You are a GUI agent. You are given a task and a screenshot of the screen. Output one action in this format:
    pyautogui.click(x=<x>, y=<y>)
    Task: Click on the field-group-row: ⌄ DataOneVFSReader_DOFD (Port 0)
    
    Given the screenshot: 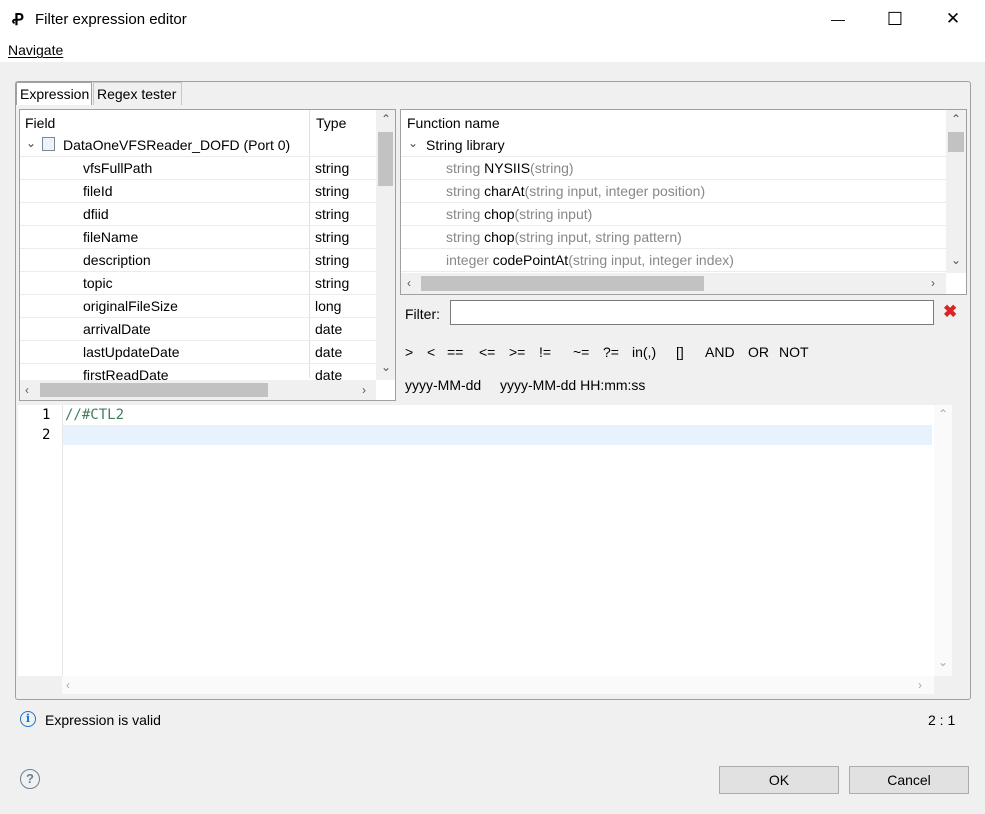 What is the action you would take?
    pyautogui.click(x=198, y=145)
    